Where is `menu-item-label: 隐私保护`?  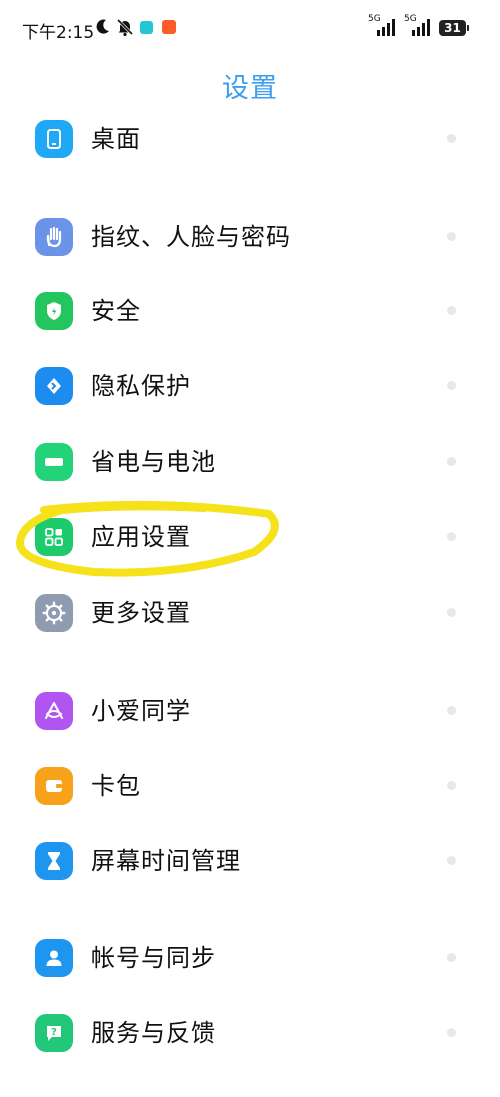
menu-item-label: 隐私保护 is located at coordinates (141, 386).